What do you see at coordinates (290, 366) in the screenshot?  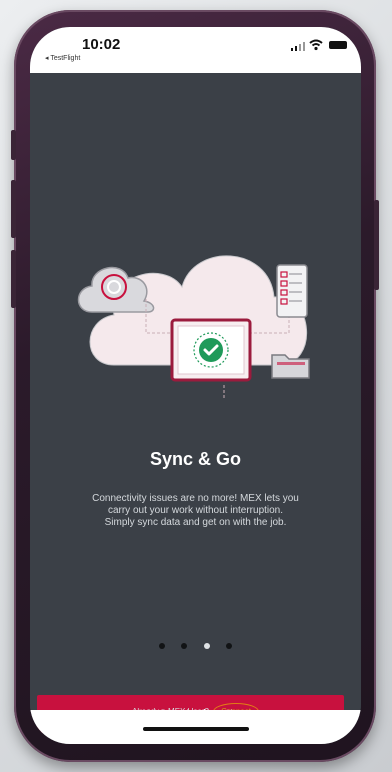 I see `folder-icon` at bounding box center [290, 366].